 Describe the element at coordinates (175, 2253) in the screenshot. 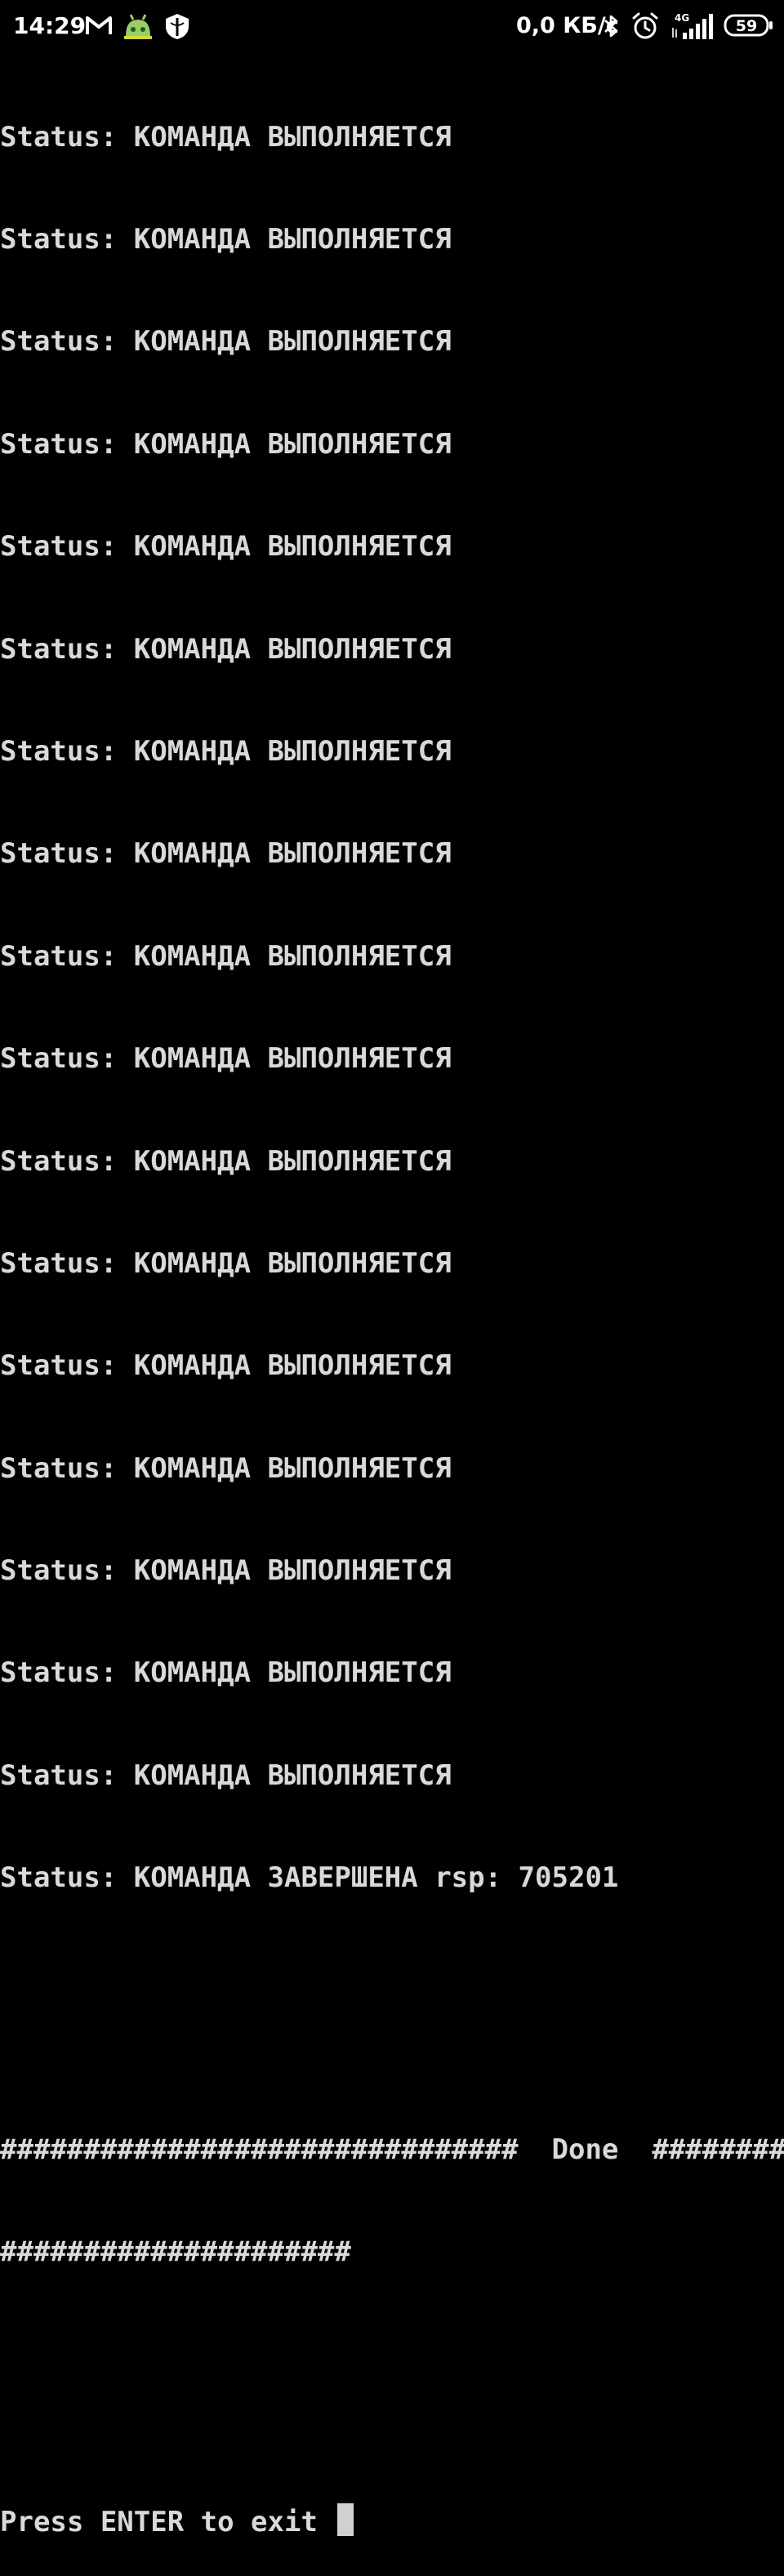

I see `done-banner-line-2: #####################` at that location.